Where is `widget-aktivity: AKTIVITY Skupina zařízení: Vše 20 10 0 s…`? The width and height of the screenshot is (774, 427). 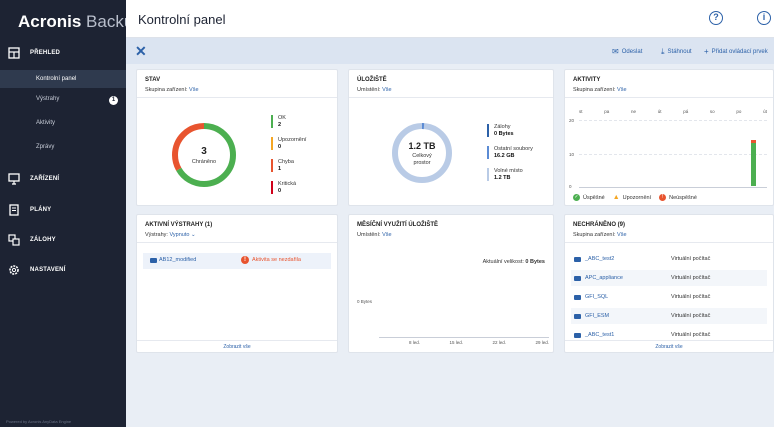 widget-aktivity: AKTIVITY Skupina zařízení: Vše 20 10 0 s… is located at coordinates (669, 137).